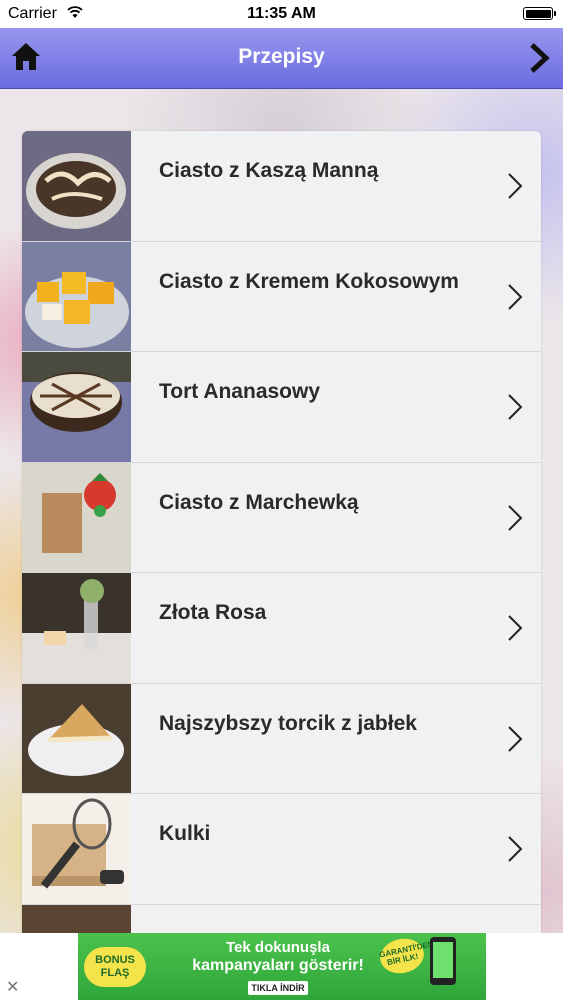 This screenshot has height=1000, width=563. What do you see at coordinates (443, 961) in the screenshot?
I see `phone-icon` at bounding box center [443, 961].